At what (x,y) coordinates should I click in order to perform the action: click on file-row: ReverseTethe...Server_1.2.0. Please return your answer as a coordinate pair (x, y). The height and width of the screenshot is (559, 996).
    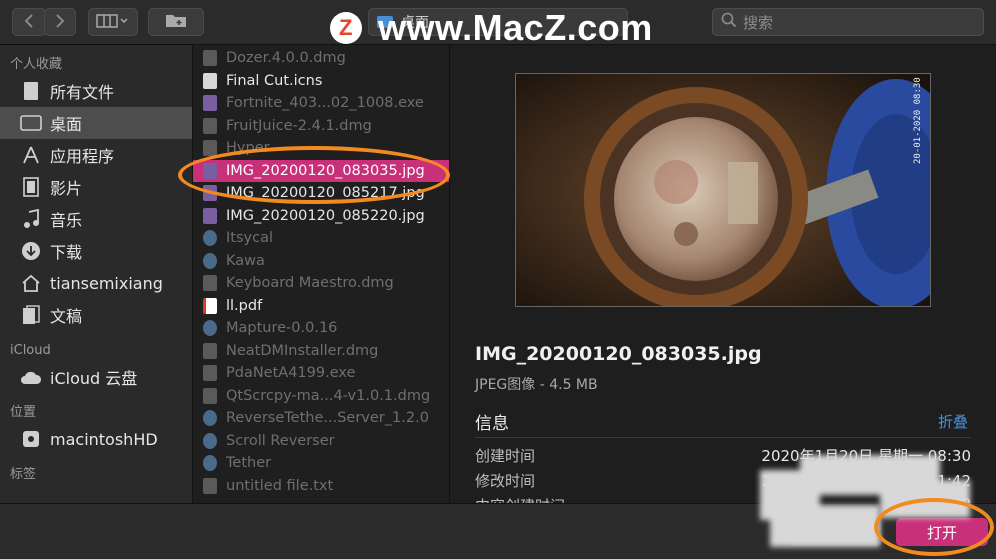
    Looking at the image, I should click on (321, 418).